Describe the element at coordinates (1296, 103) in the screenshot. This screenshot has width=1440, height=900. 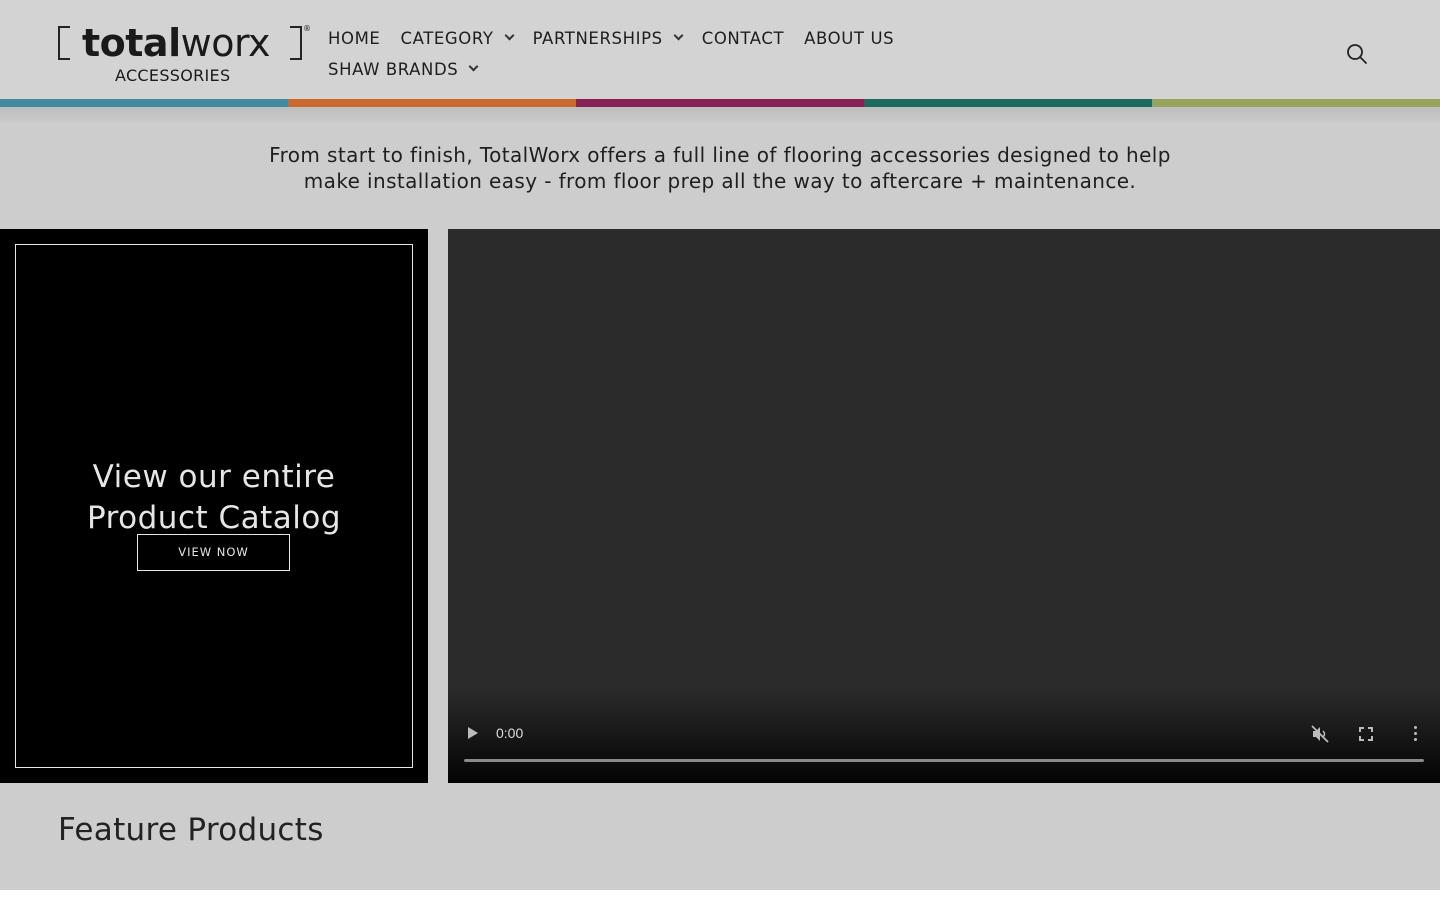
I see `stripe-olive` at that location.